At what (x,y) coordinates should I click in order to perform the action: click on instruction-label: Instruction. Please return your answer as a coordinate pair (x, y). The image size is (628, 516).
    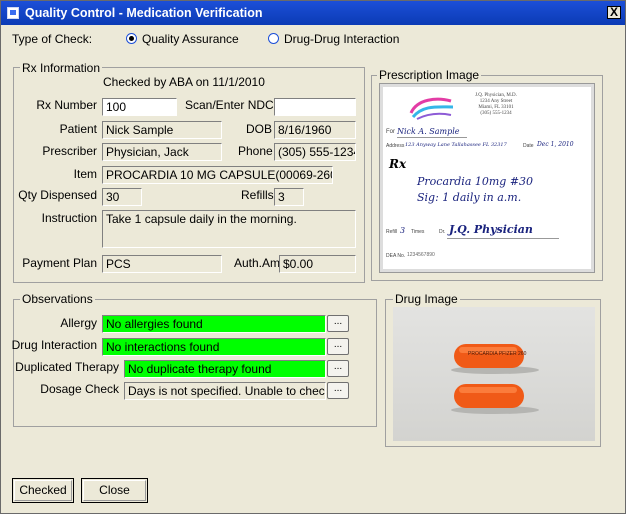
    Looking at the image, I should click on (69, 218).